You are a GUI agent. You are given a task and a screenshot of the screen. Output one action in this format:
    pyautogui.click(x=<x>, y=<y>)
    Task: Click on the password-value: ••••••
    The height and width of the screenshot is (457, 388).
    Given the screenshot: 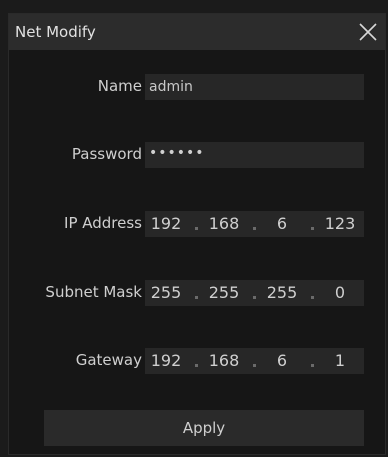 What is the action you would take?
    pyautogui.click(x=177, y=153)
    